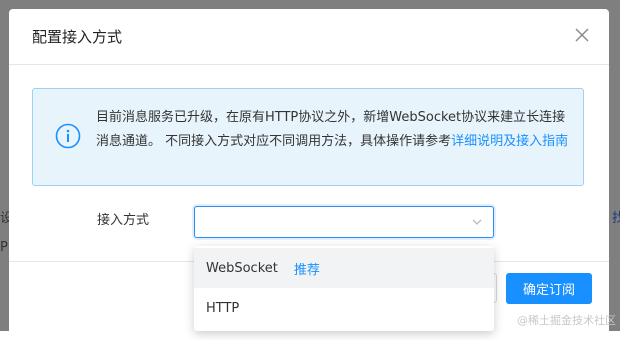 Image resolution: width=620 pixels, height=340 pixels. I want to click on background-text: 设, so click(4, 218).